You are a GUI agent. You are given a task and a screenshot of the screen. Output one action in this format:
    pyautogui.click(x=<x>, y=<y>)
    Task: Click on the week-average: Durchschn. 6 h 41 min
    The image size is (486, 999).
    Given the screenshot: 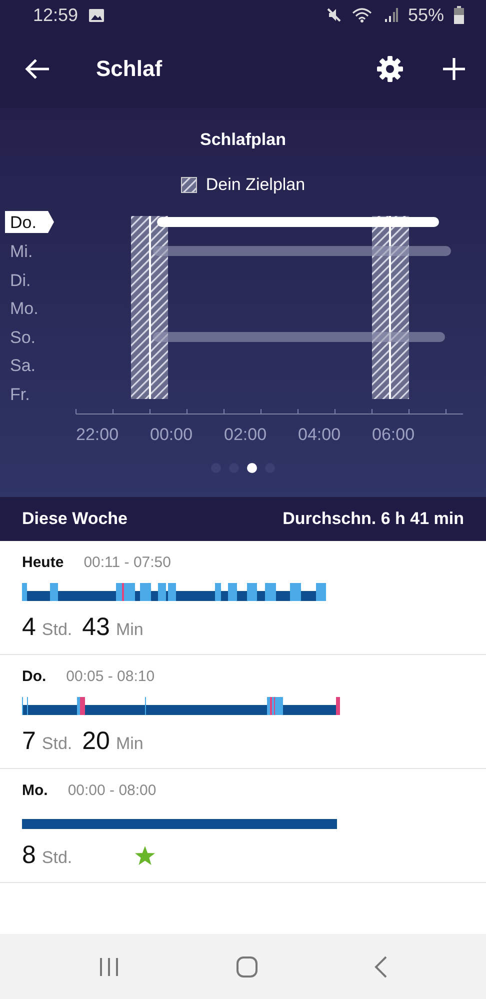 What is the action you would take?
    pyautogui.click(x=373, y=519)
    